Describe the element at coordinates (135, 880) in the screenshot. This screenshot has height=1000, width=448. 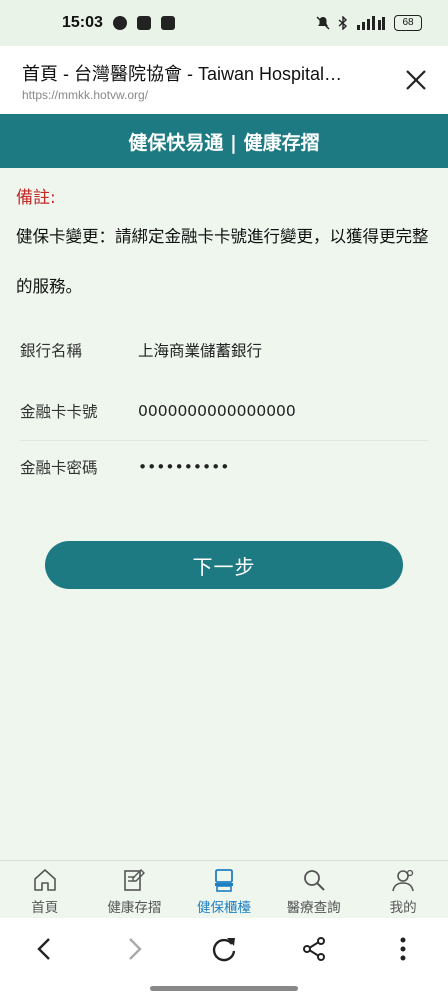
I see `edit-note-icon` at that location.